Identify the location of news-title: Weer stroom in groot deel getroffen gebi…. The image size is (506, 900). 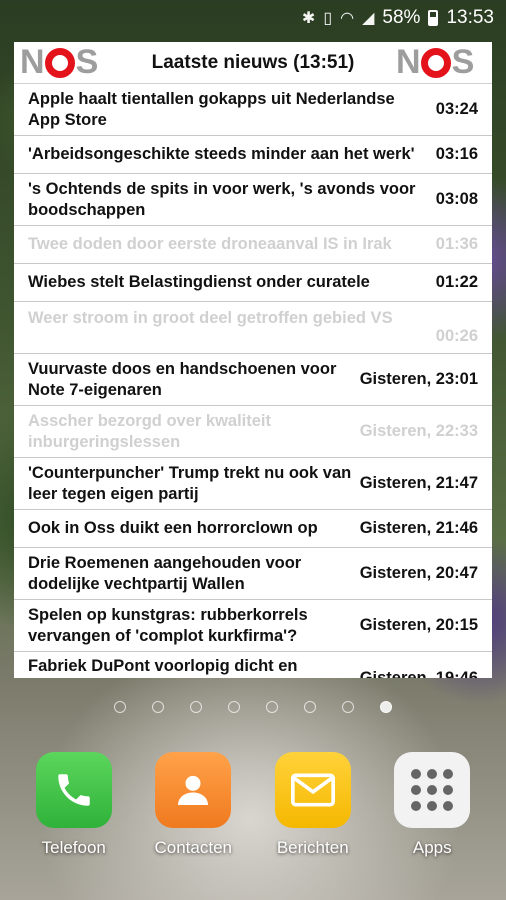
(210, 318).